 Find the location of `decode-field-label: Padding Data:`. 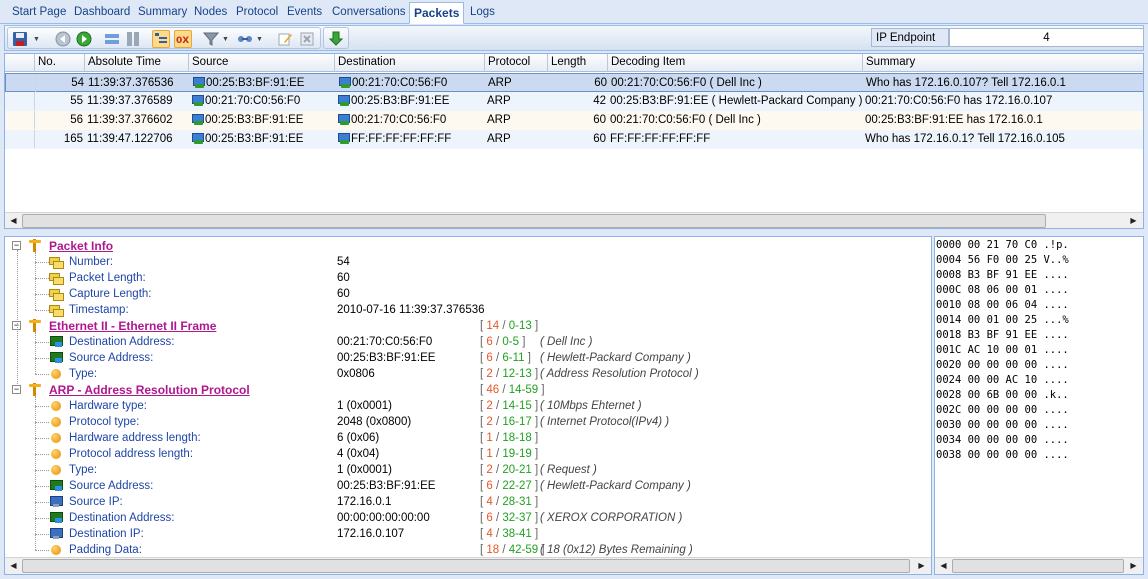

decode-field-label: Padding Data: is located at coordinates (105, 550).